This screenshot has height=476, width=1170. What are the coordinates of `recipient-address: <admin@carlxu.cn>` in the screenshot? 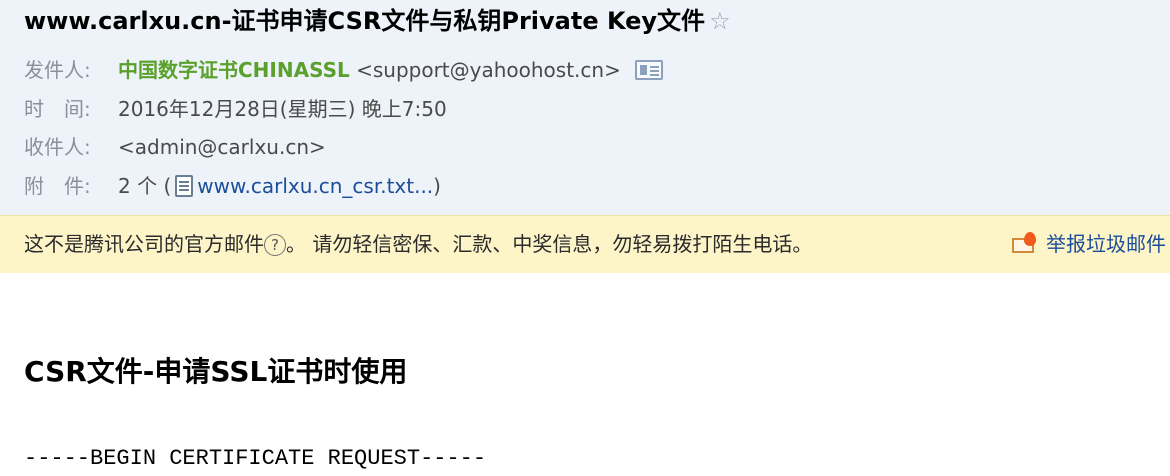 It's located at (222, 147).